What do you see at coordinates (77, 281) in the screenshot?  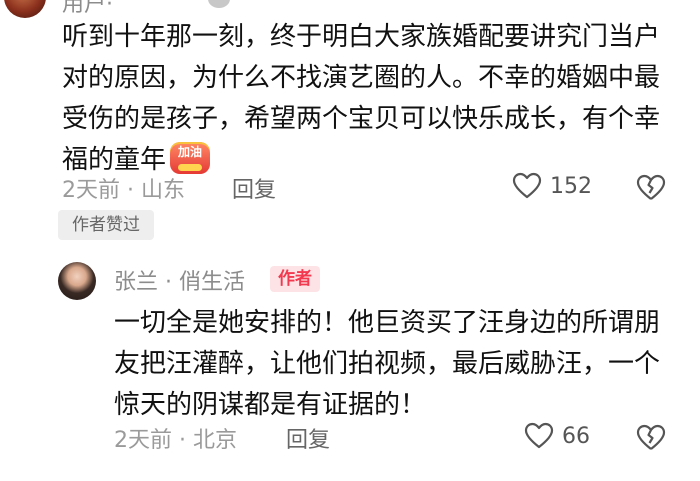 I see `author-avatar` at bounding box center [77, 281].